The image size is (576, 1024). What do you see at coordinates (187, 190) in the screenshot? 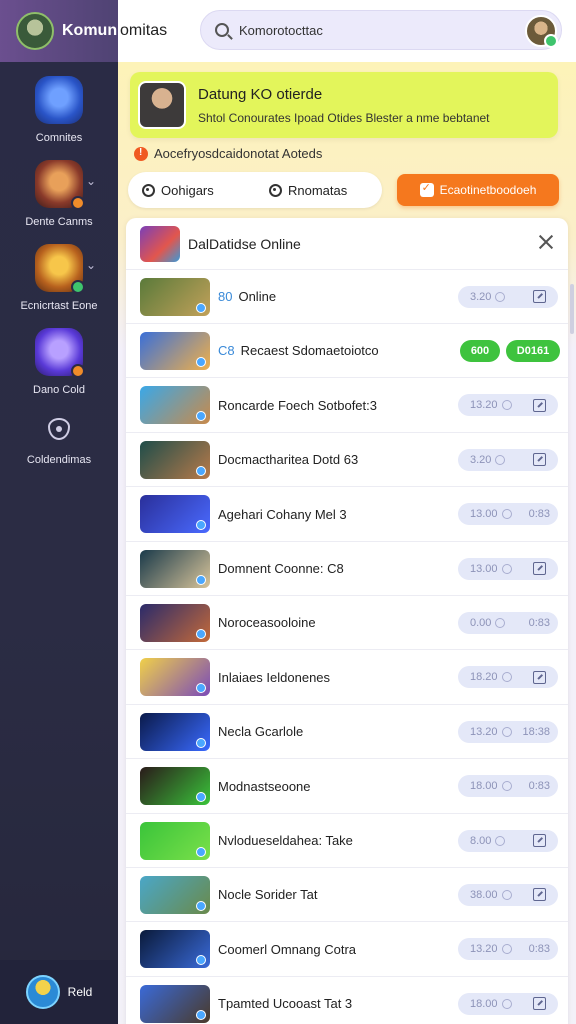
I see `filter-label: Oohigars` at bounding box center [187, 190].